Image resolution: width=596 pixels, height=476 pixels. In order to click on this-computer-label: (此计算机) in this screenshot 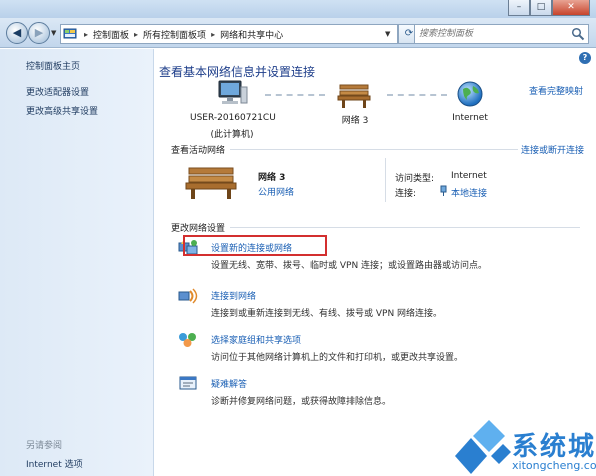, I will do `click(232, 135)`.